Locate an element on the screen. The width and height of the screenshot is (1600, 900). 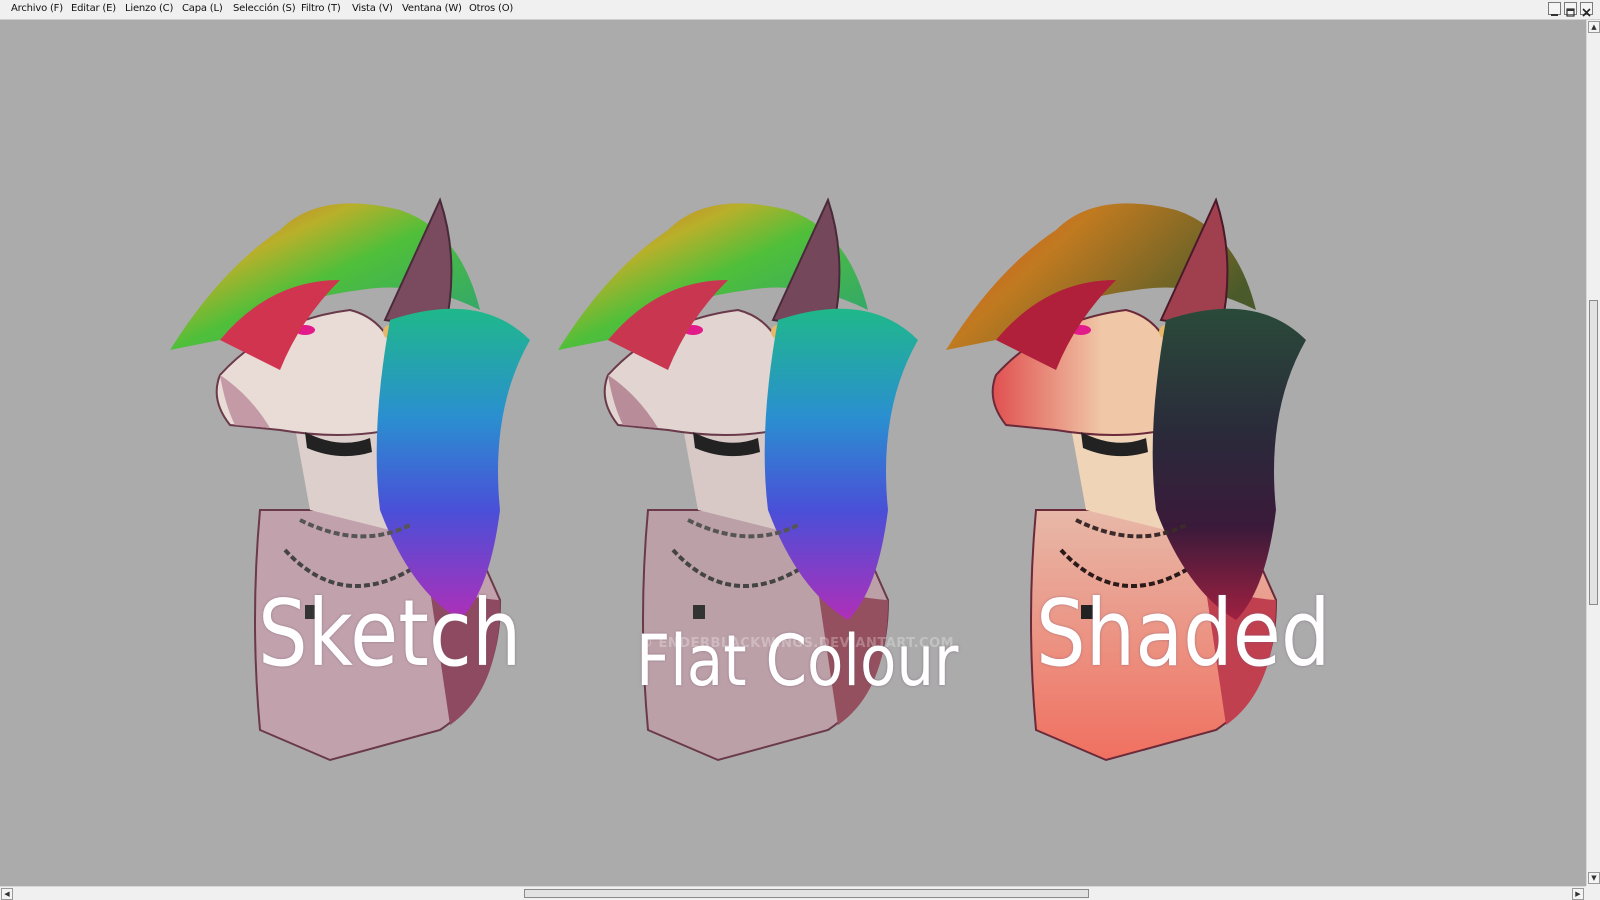
restore-button is located at coordinates (1570, 9).